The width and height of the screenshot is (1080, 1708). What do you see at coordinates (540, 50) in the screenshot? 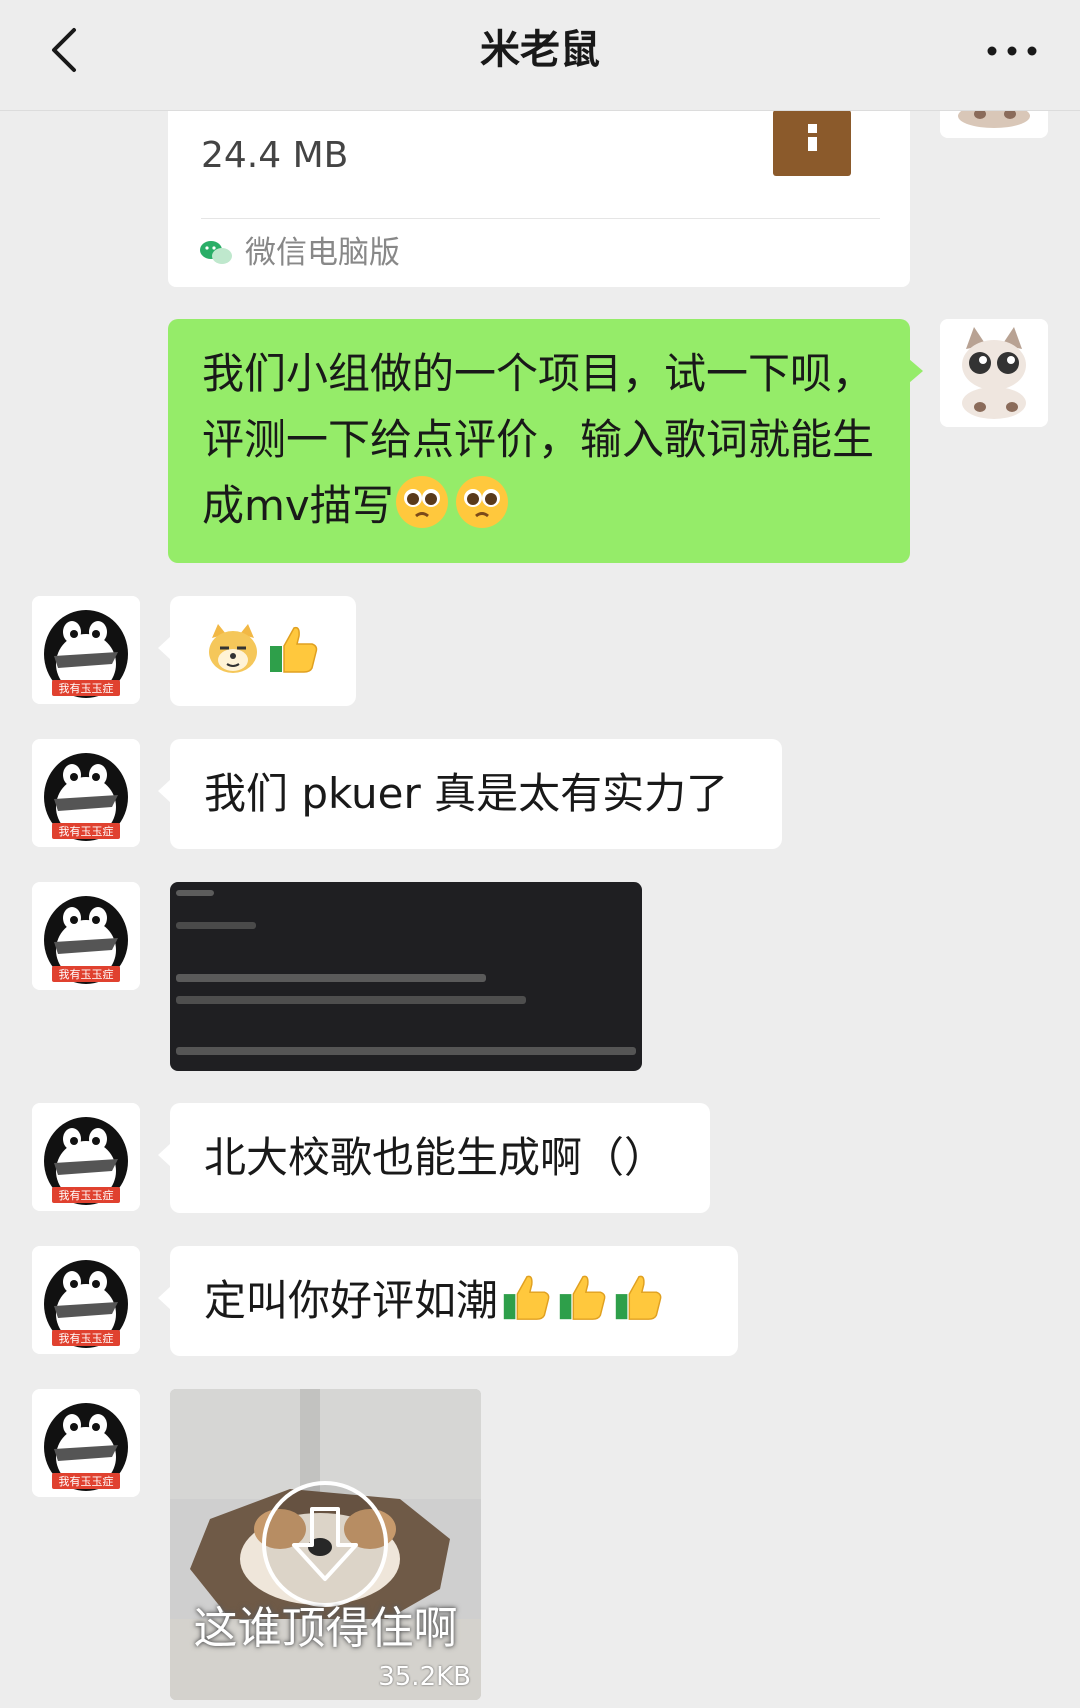
I see `chat-title: 米老鼠` at bounding box center [540, 50].